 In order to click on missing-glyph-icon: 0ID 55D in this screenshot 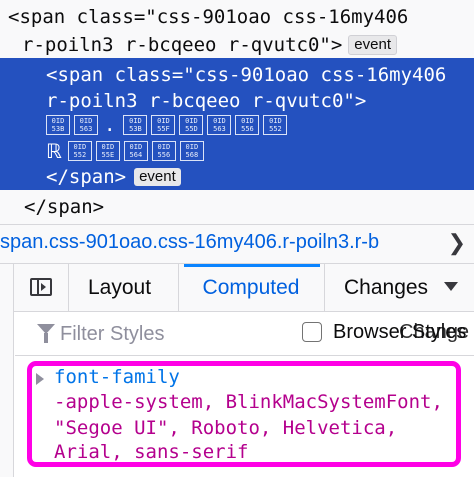, I will do `click(191, 125)`.